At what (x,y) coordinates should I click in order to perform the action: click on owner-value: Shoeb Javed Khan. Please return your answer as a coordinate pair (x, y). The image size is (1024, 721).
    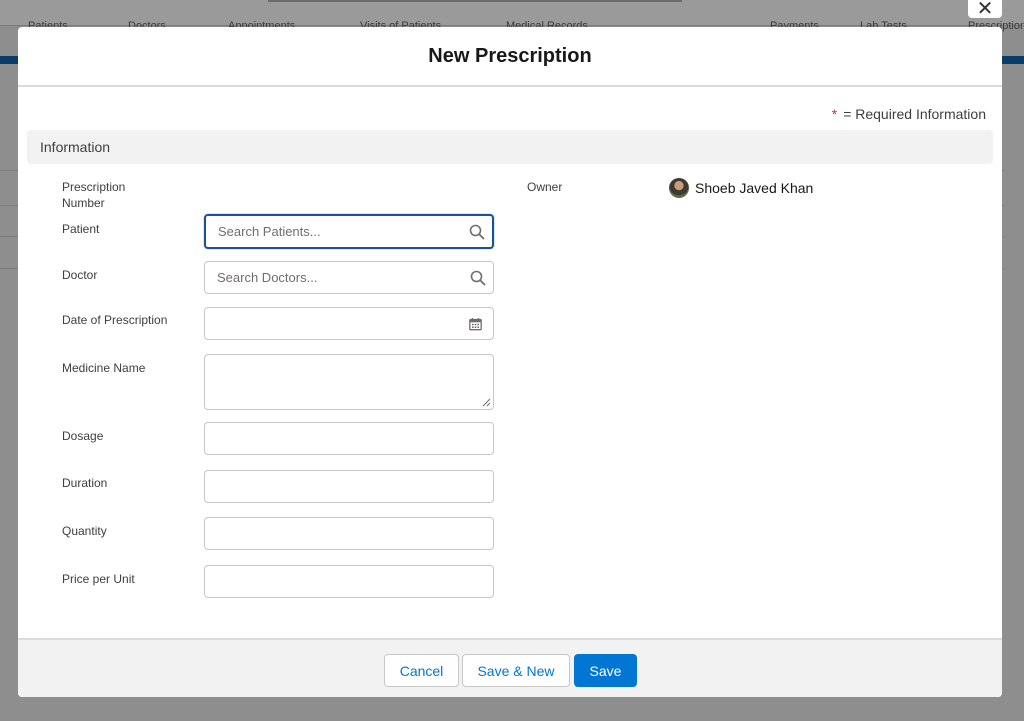
    Looking at the image, I should click on (741, 188).